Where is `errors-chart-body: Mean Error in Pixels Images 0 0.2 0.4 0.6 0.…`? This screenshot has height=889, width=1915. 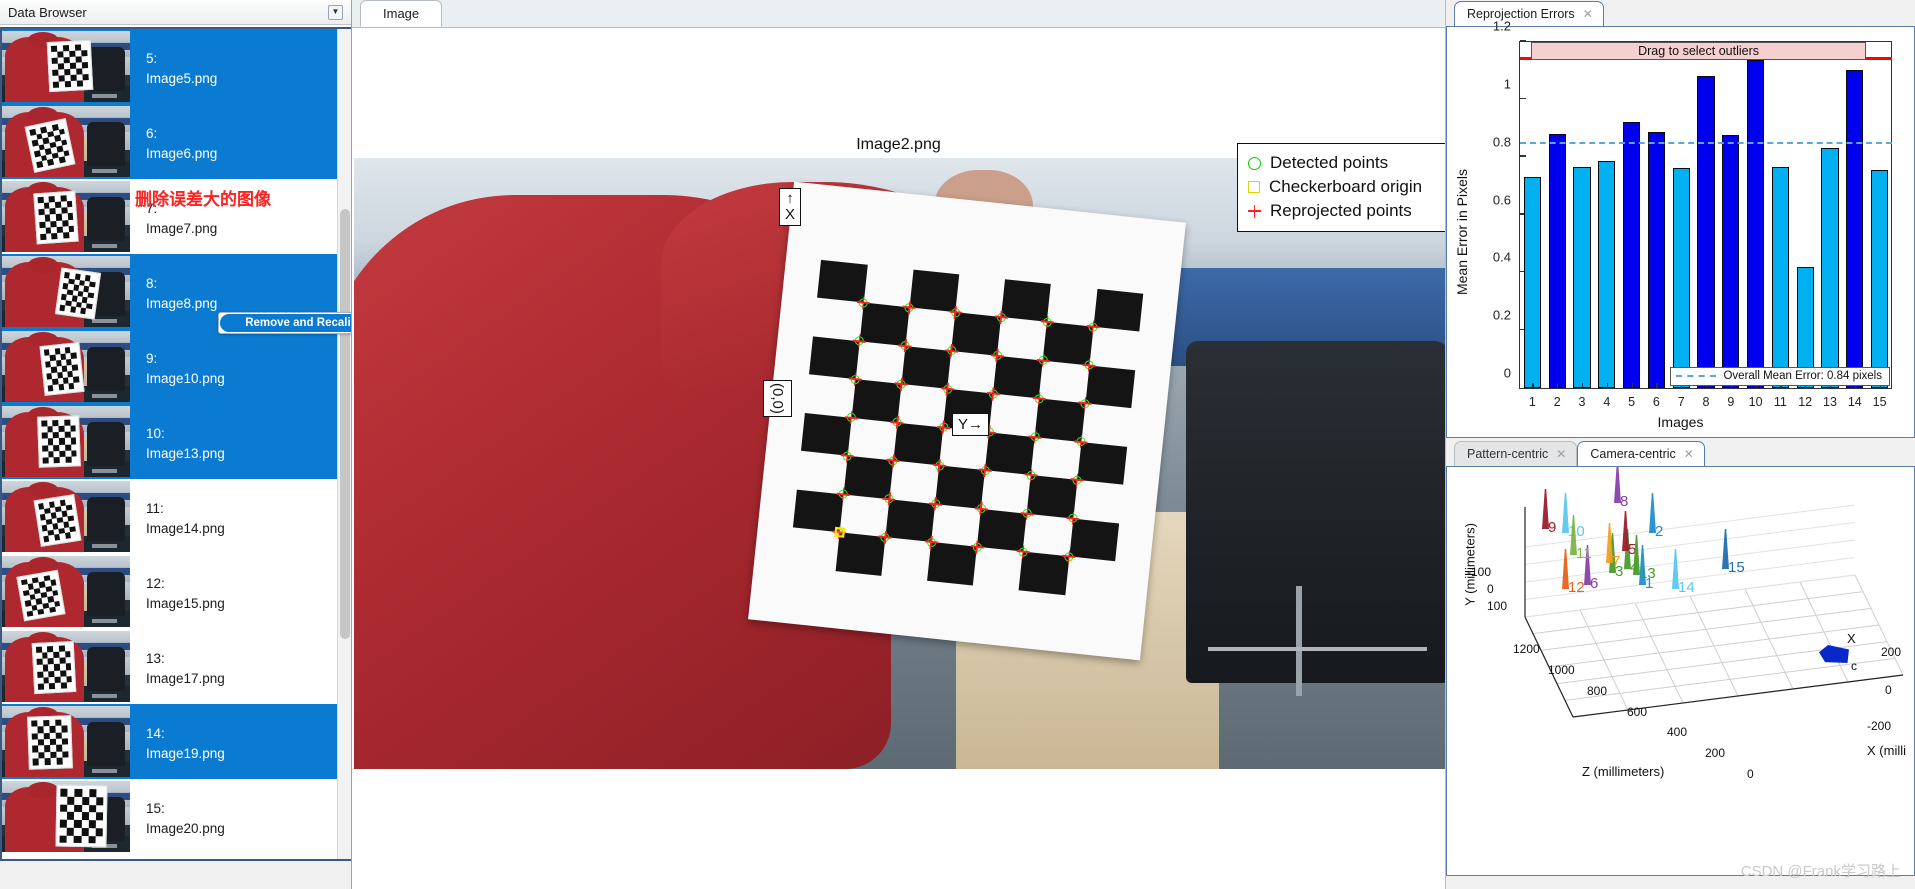
errors-chart-body: Mean Error in Pixels Images 0 0.2 0.4 0.6 0.… is located at coordinates (1680, 228).